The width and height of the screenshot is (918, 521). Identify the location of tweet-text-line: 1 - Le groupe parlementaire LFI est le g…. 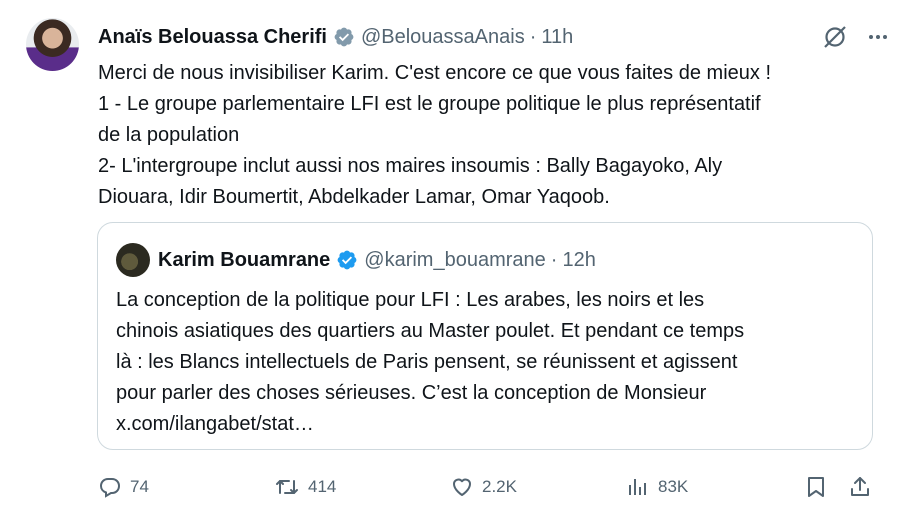
(429, 104).